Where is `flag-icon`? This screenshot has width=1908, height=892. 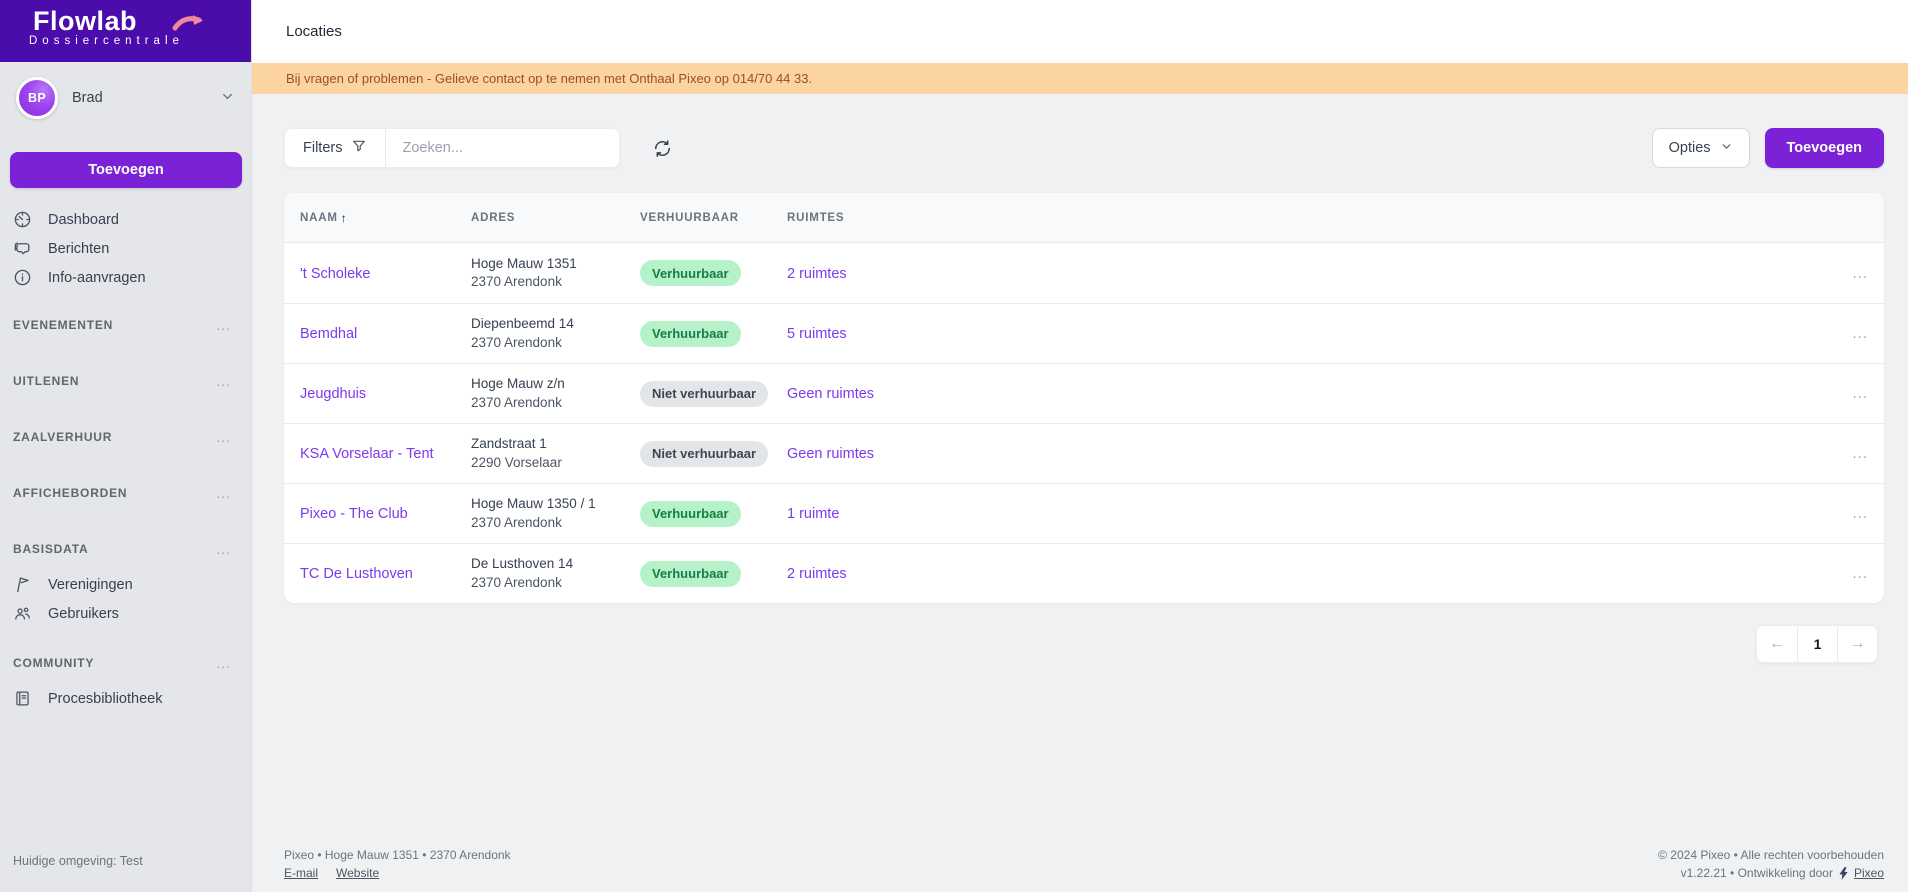
flag-icon is located at coordinates (22, 584).